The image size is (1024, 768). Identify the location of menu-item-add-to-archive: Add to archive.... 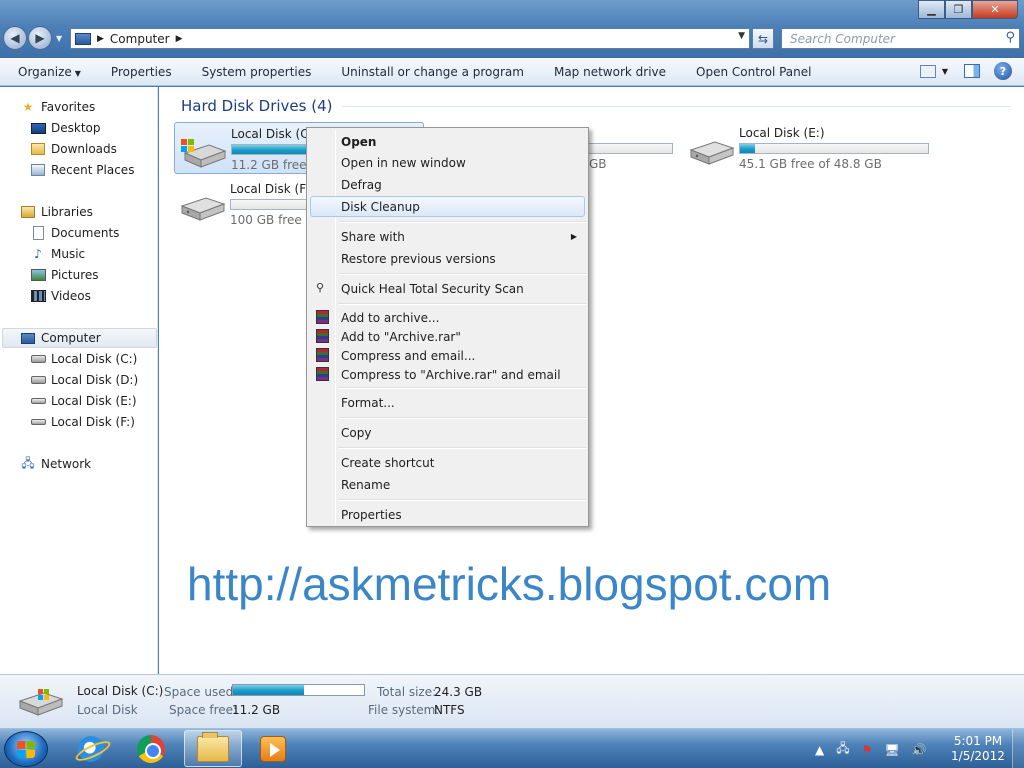
(447, 317).